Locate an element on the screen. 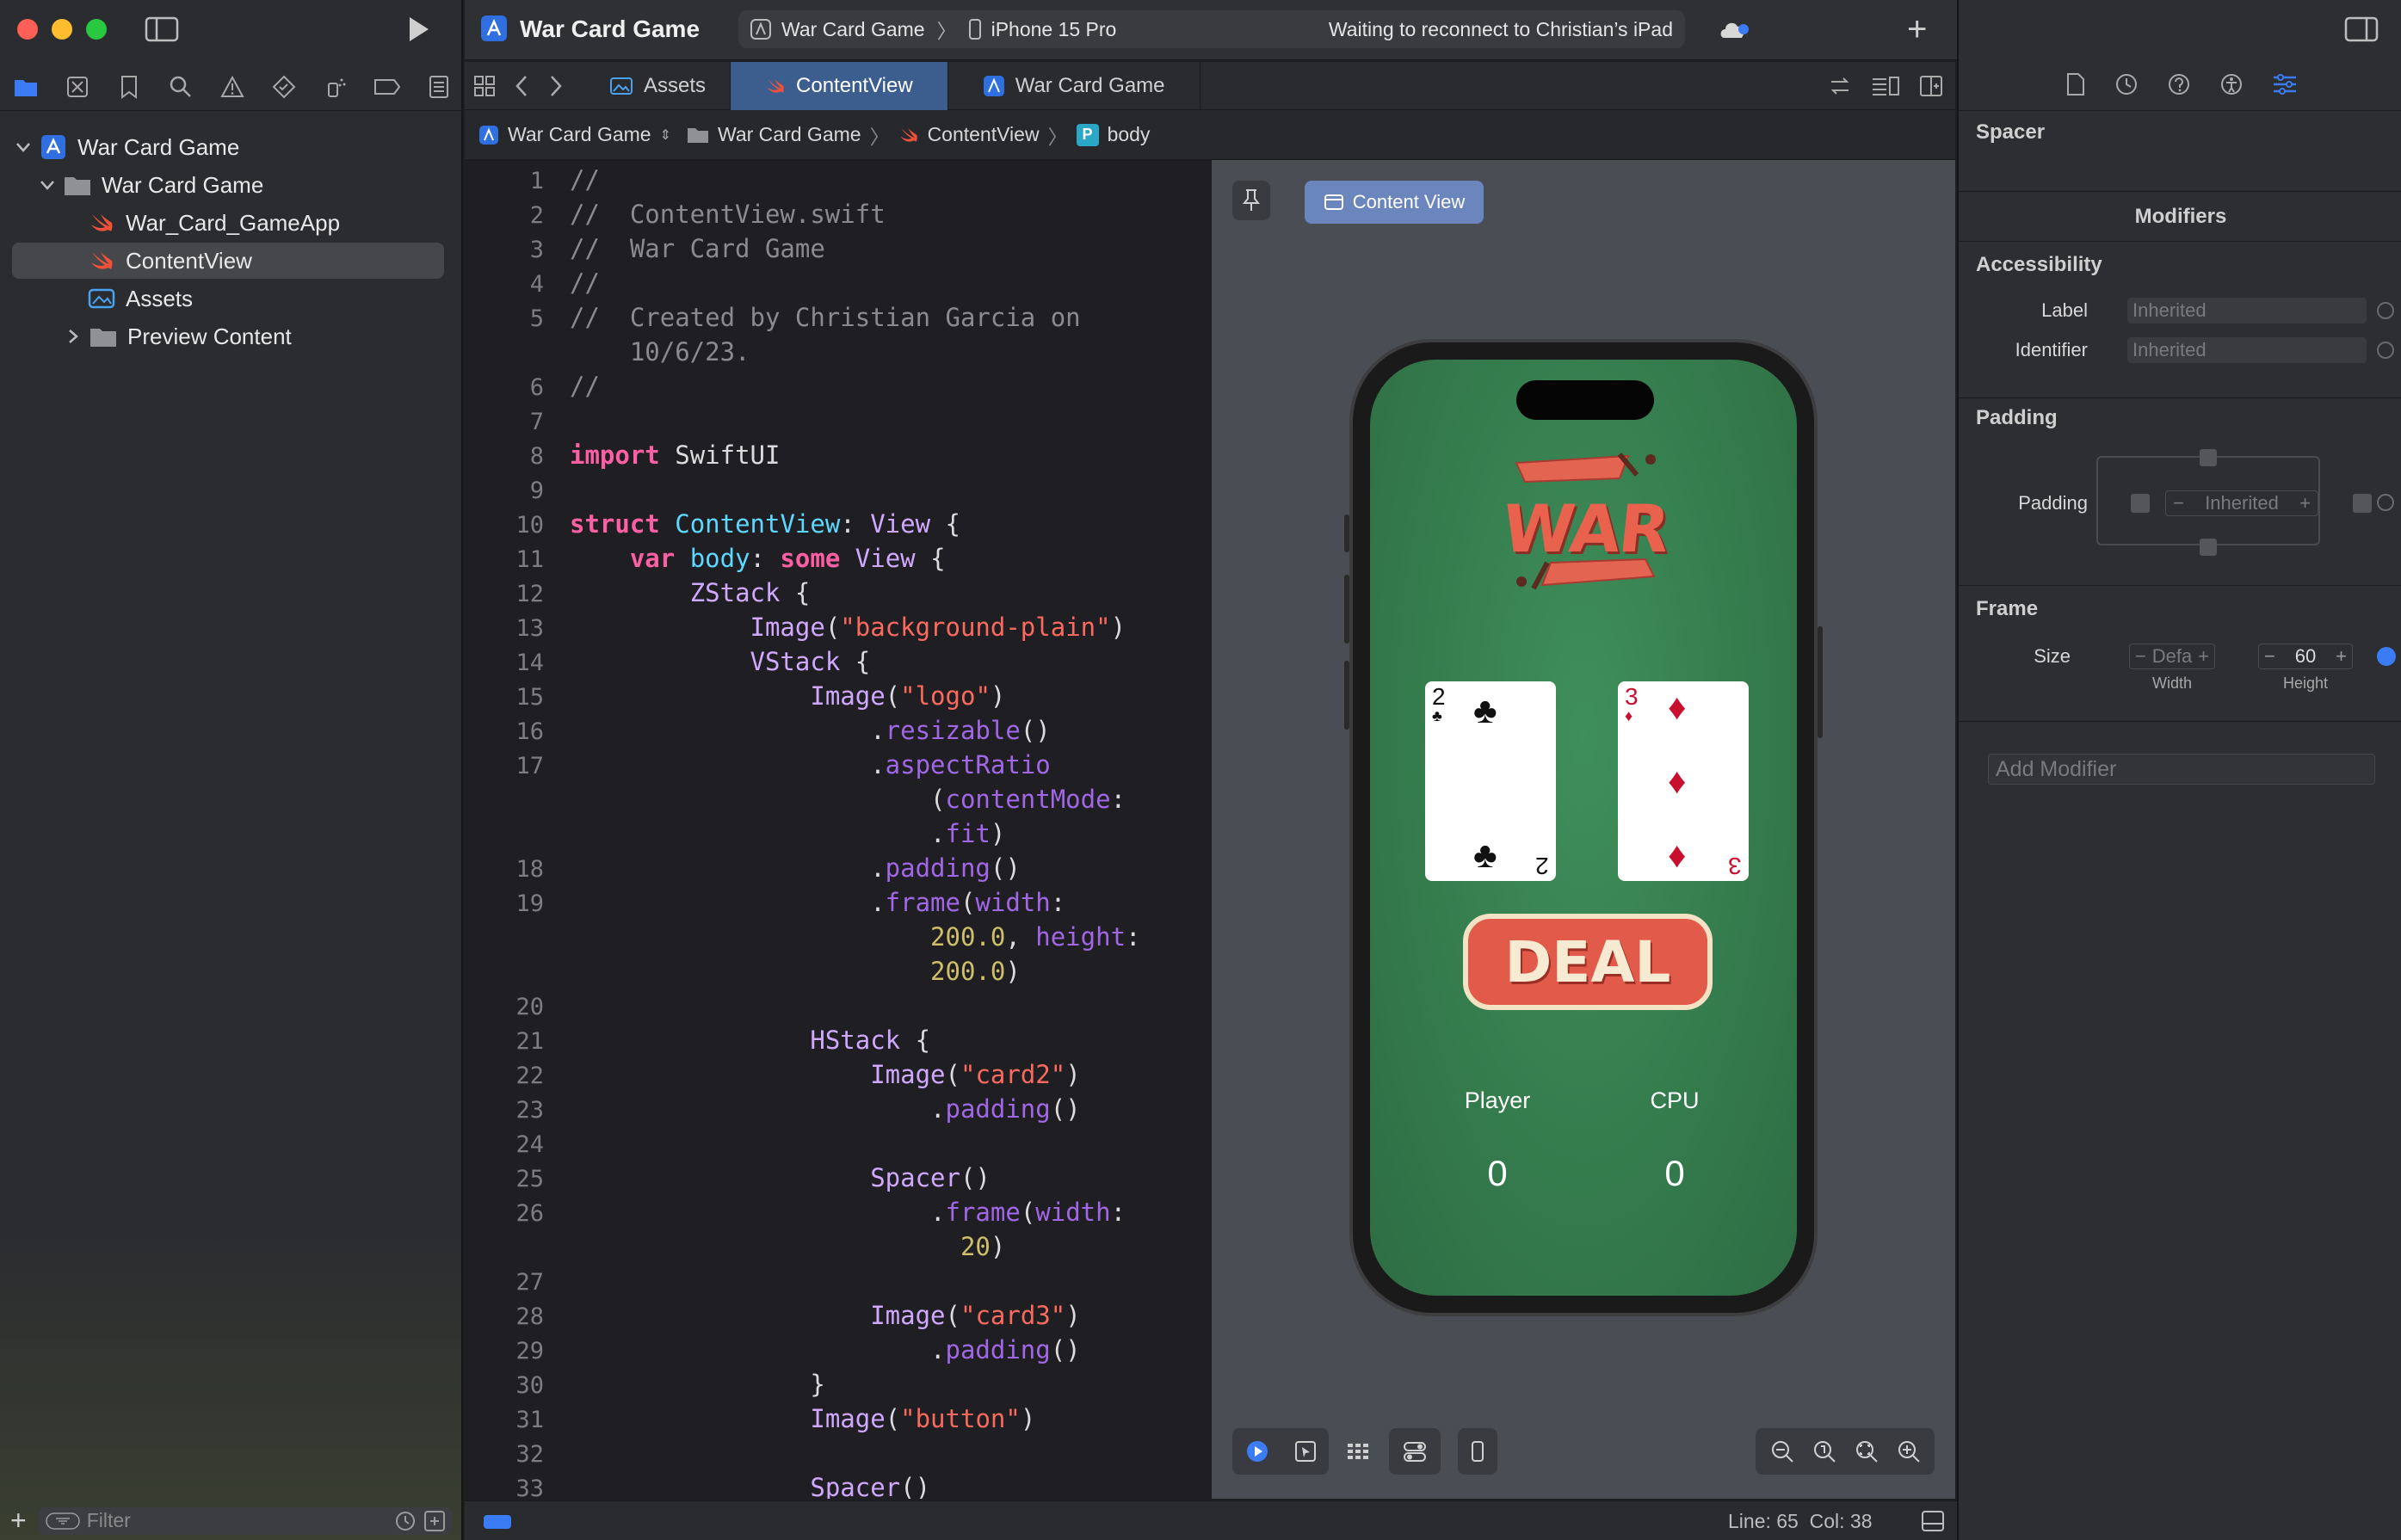  bookmark-icon is located at coordinates (129, 87).